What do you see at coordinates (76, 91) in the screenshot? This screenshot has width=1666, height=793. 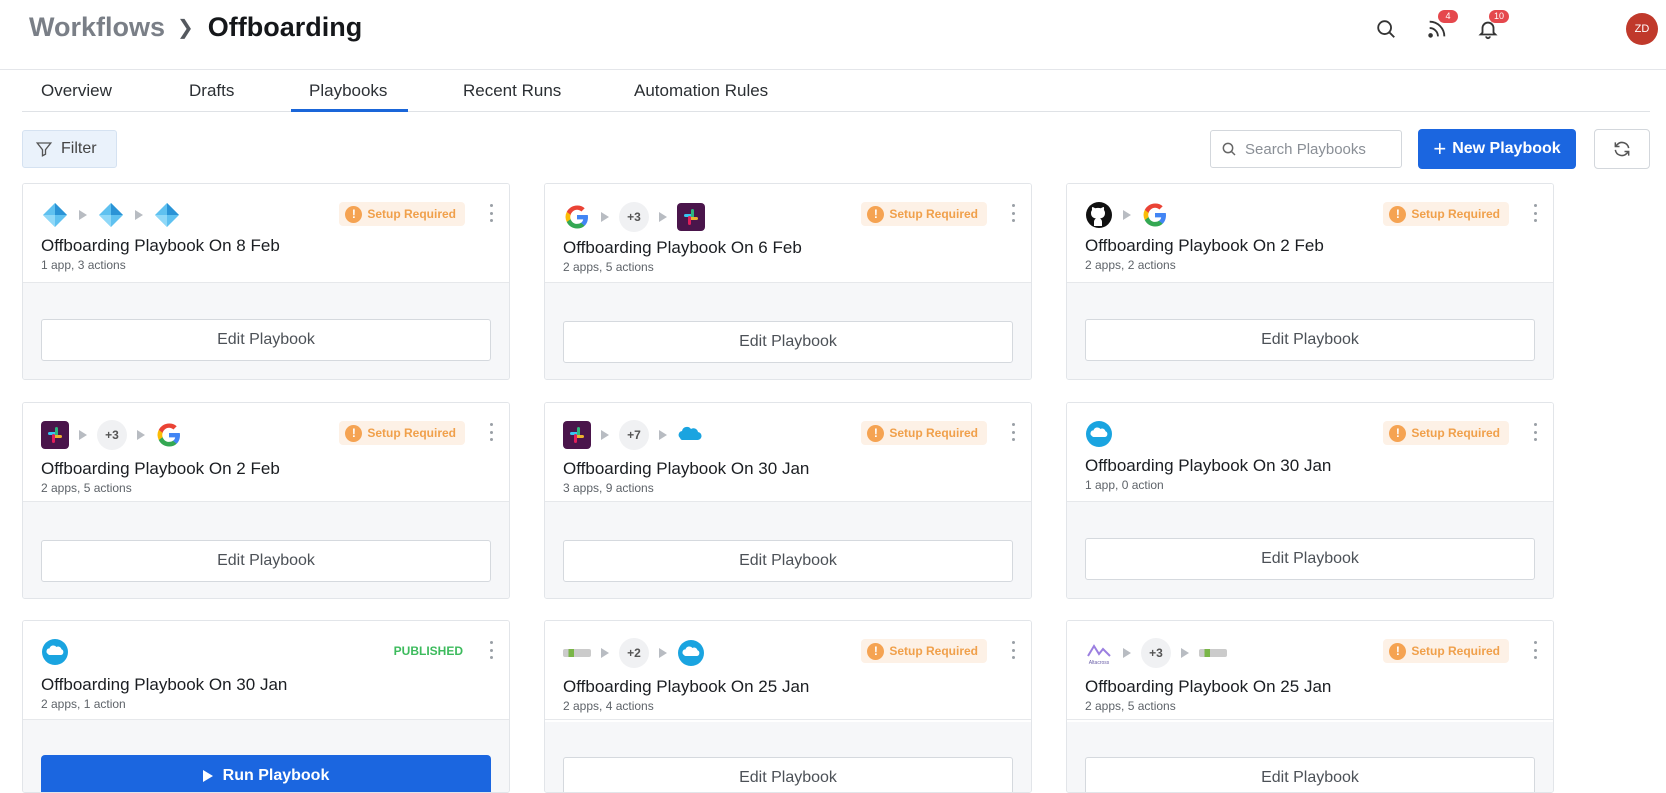 I see `tab-overview: Overview` at bounding box center [76, 91].